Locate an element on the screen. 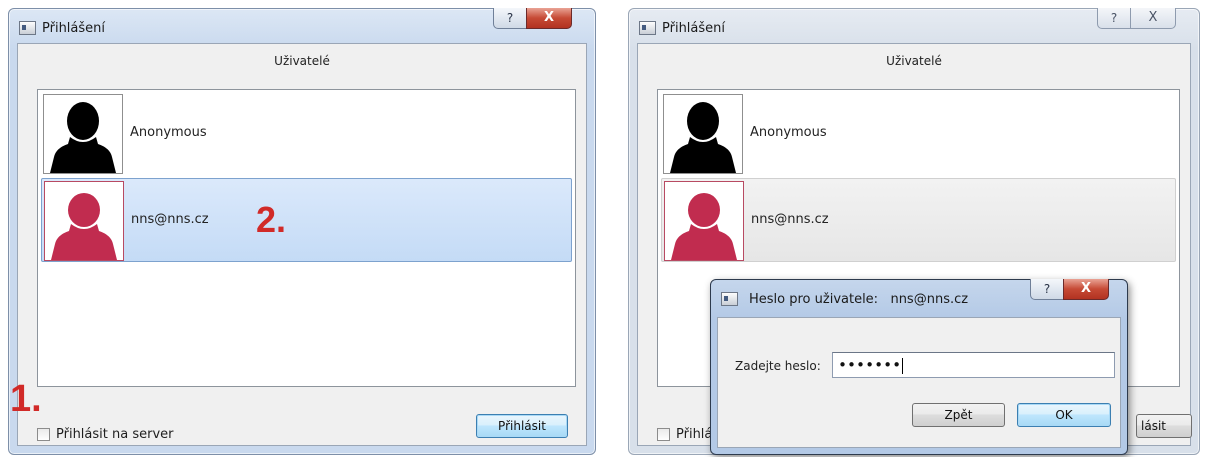  checkbox-label: Přihlá is located at coordinates (694, 434).